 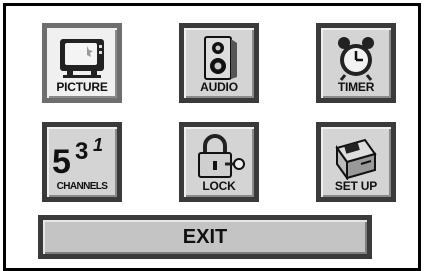 I want to click on picture-button: PICTURE, so click(x=82, y=63).